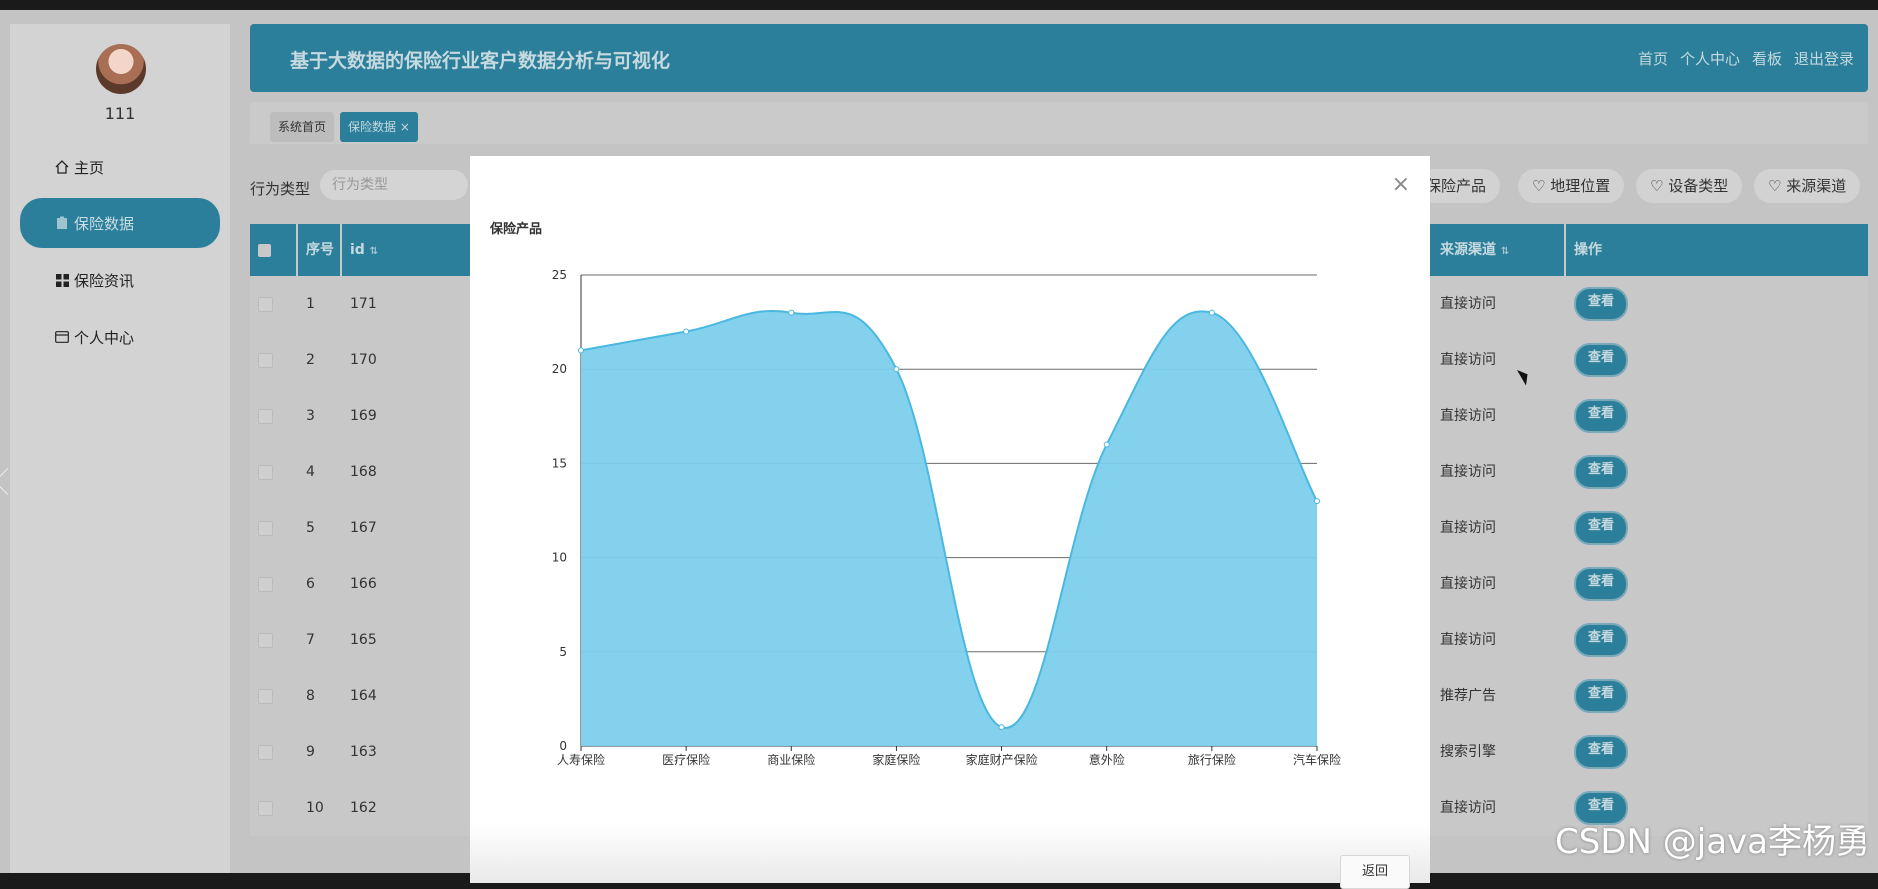  I want to click on tab-insurance-data: 保险数据 ×, so click(379, 127).